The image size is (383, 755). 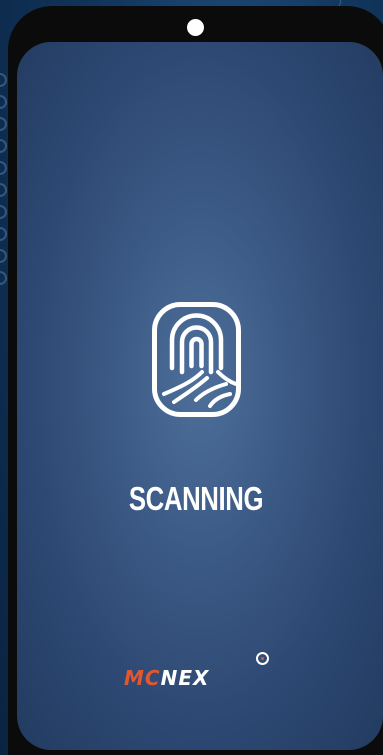 I want to click on scanning-status-text: SCANNING, so click(x=196, y=498).